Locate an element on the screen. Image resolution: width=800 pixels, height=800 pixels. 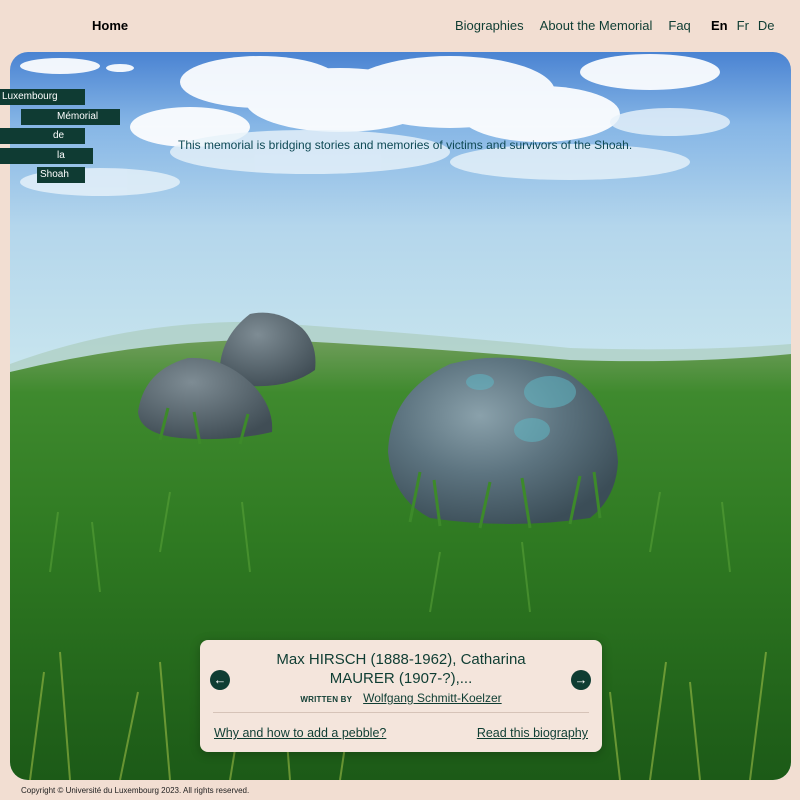
nav-faq: Faq is located at coordinates (679, 25).